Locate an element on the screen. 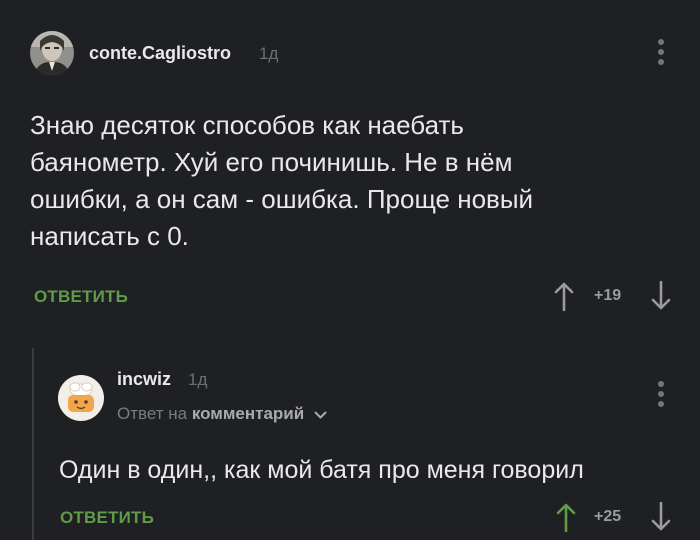  comment-text-line-2: баянометр. Хуй его починишь. Не в нём is located at coordinates (271, 162).